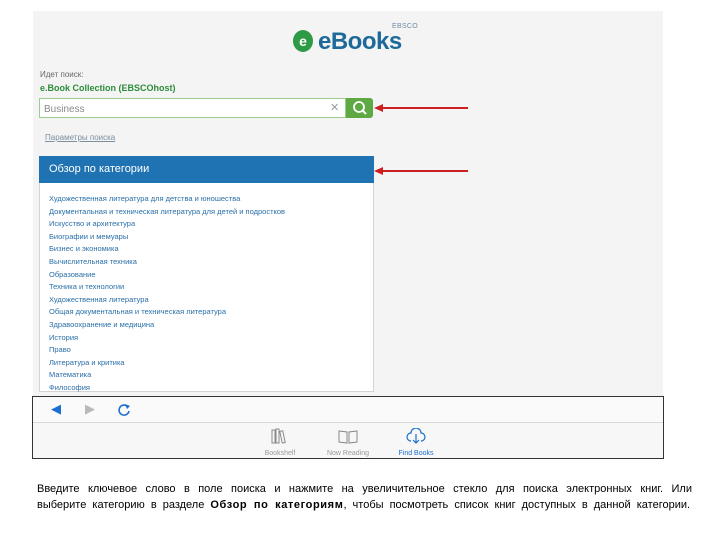 This screenshot has height=540, width=720. Describe the element at coordinates (167, 363) in the screenshot. I see `category-item: Литература и критика` at that location.